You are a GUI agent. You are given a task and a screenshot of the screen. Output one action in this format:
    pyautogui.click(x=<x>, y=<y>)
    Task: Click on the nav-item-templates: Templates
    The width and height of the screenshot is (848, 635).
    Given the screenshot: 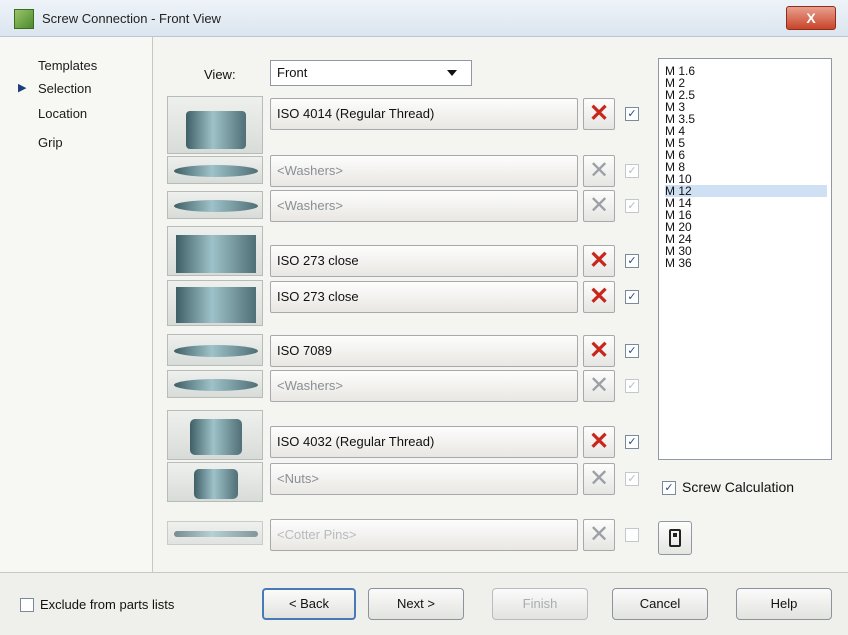 What is the action you would take?
    pyautogui.click(x=67, y=65)
    